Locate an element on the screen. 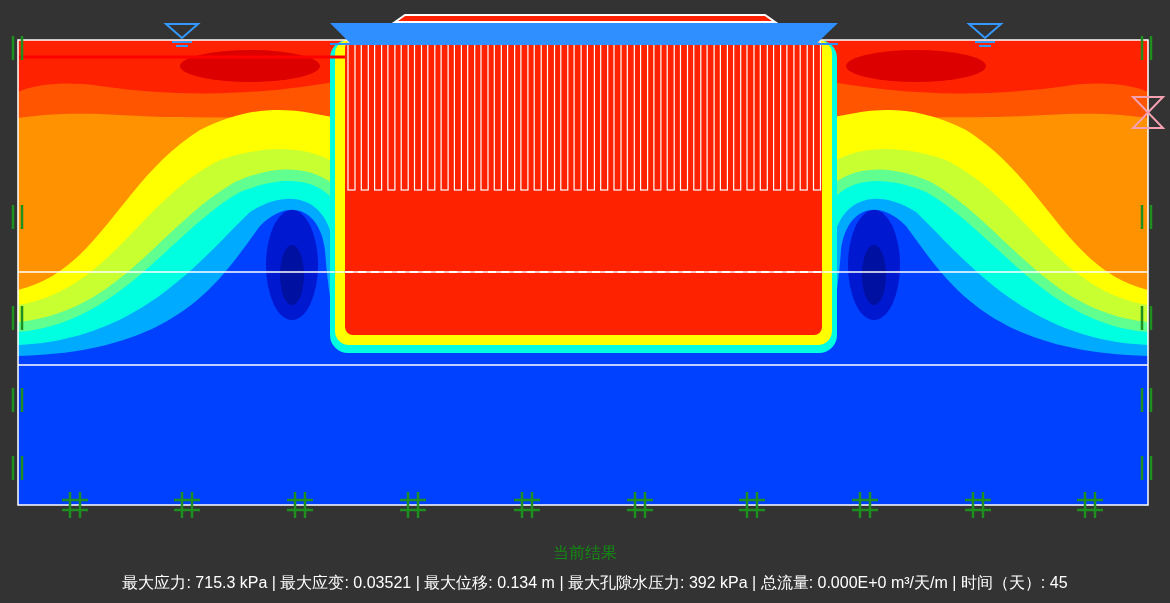 The image size is (1170, 603). status-text: 最大应力: 715.3 kPa | 最大应变: 0.03521 | 最大位移: 0.134 m | 最大孔隙水压力: 392 kPa | 总流量: 0.000E+0 m³/天/m | 时间（天）: 45 is located at coordinates (595, 583).